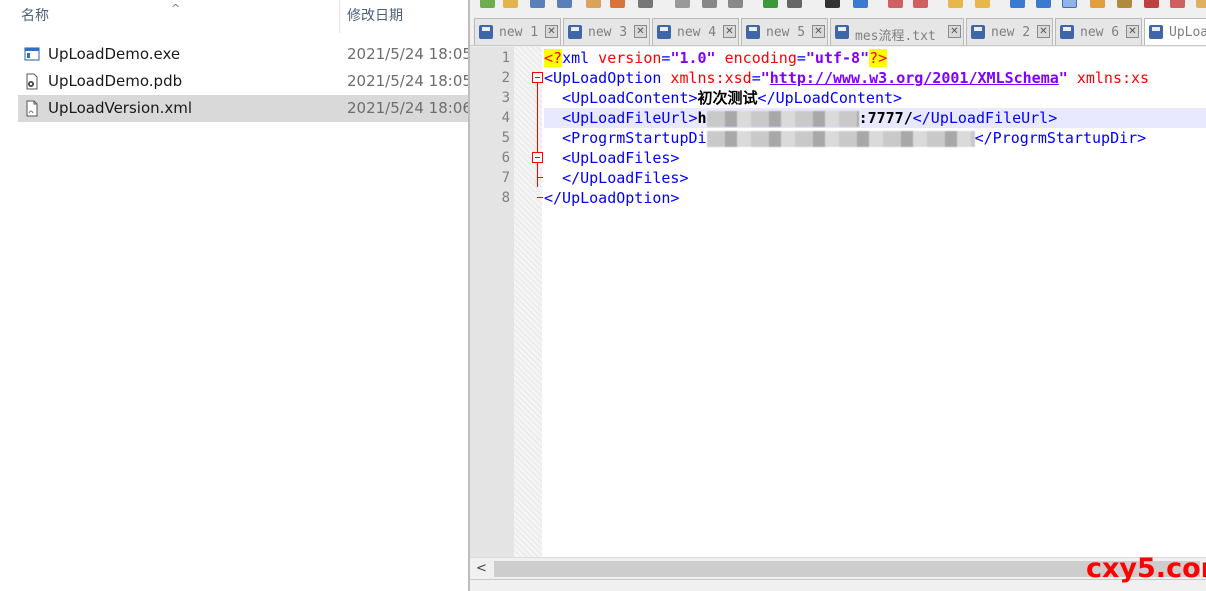  Describe the element at coordinates (723, 98) in the screenshot. I see `code-line-3: <UpLoadContent>初次测试</UpLoadContent>` at that location.